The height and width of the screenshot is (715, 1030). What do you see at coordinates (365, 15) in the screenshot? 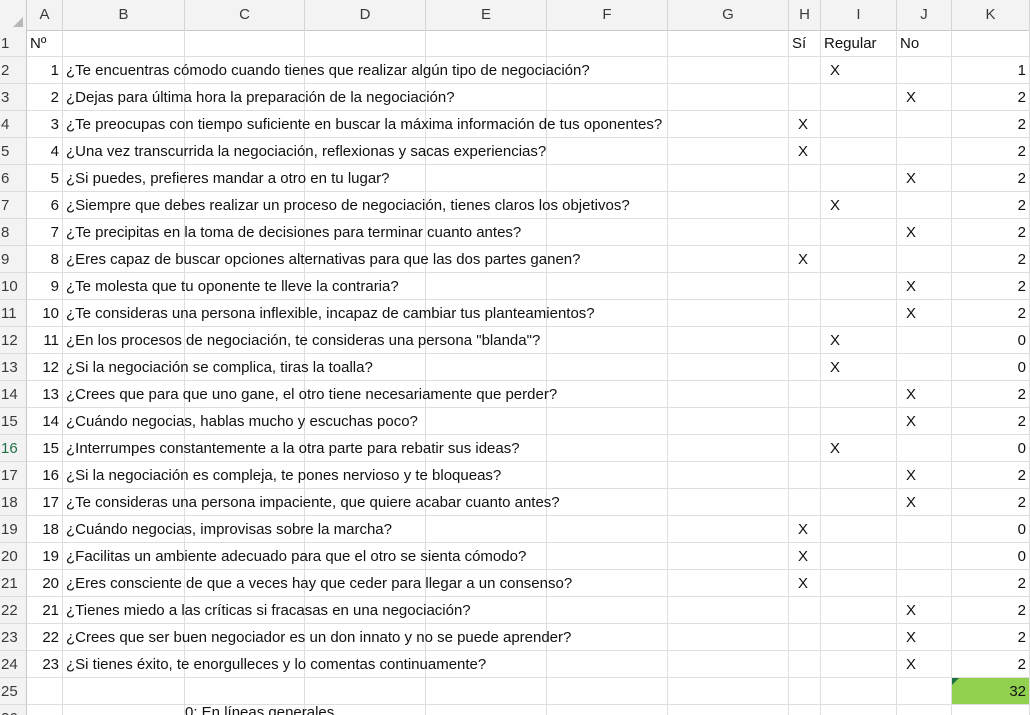
I see `column-header-d: D` at bounding box center [365, 15].